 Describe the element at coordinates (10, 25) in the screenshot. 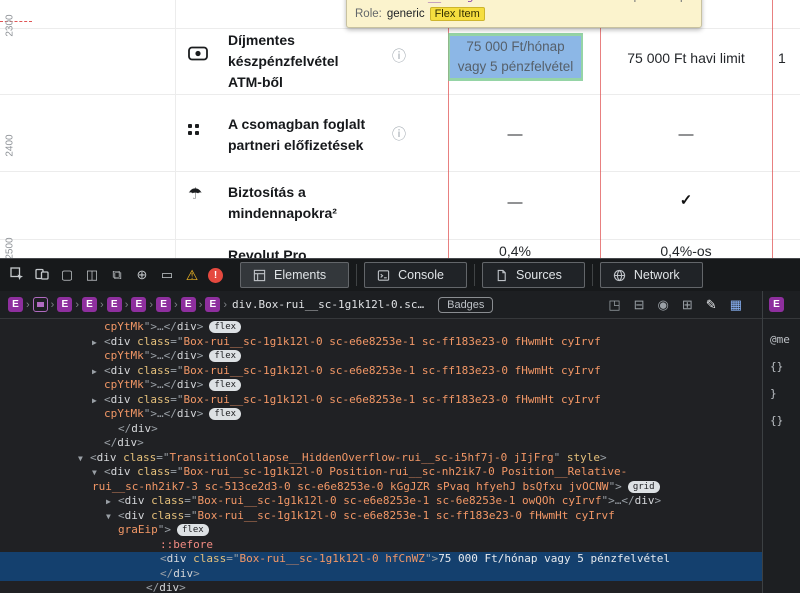

I see `ruler-label: 2300` at that location.